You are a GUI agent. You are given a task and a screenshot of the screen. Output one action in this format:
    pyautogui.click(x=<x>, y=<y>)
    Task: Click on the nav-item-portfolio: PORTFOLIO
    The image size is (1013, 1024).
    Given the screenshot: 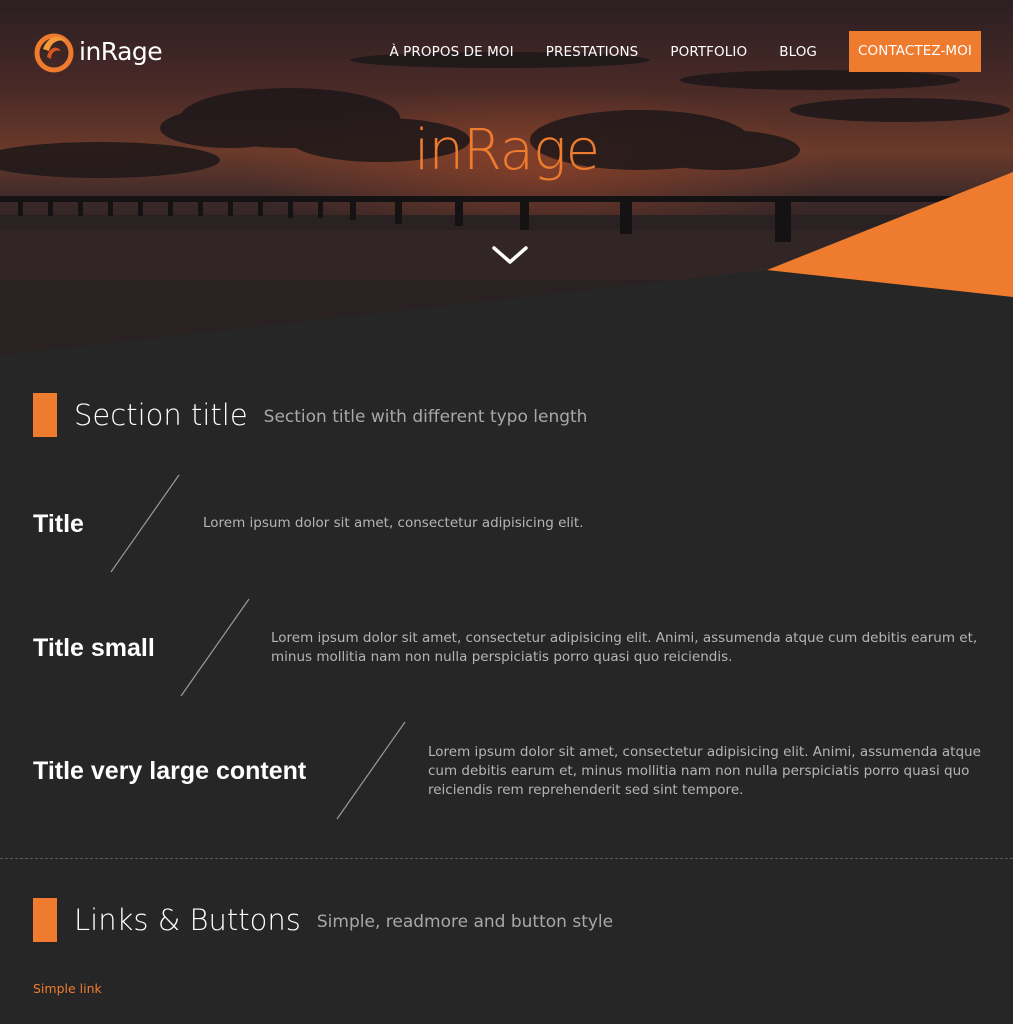 What is the action you would take?
    pyautogui.click(x=708, y=52)
    